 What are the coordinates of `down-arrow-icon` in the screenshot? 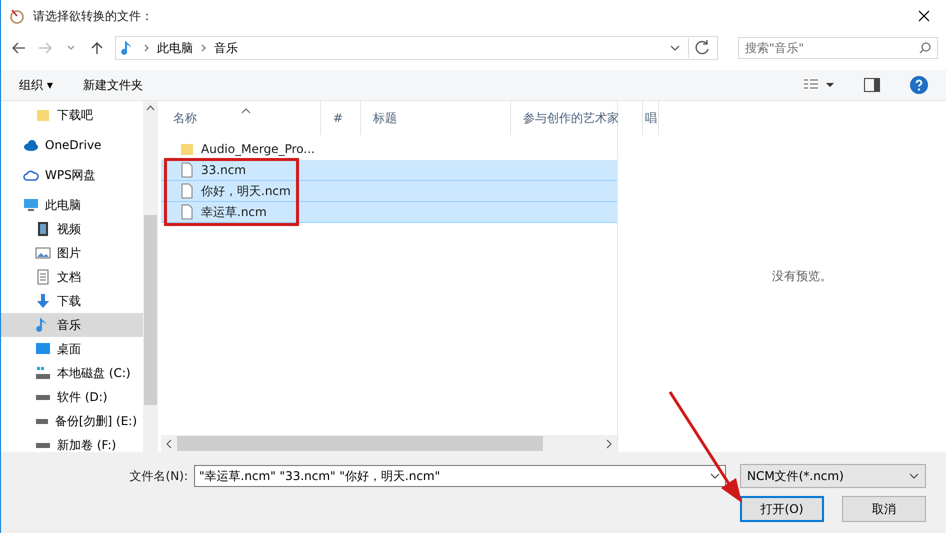 It's located at (43, 301).